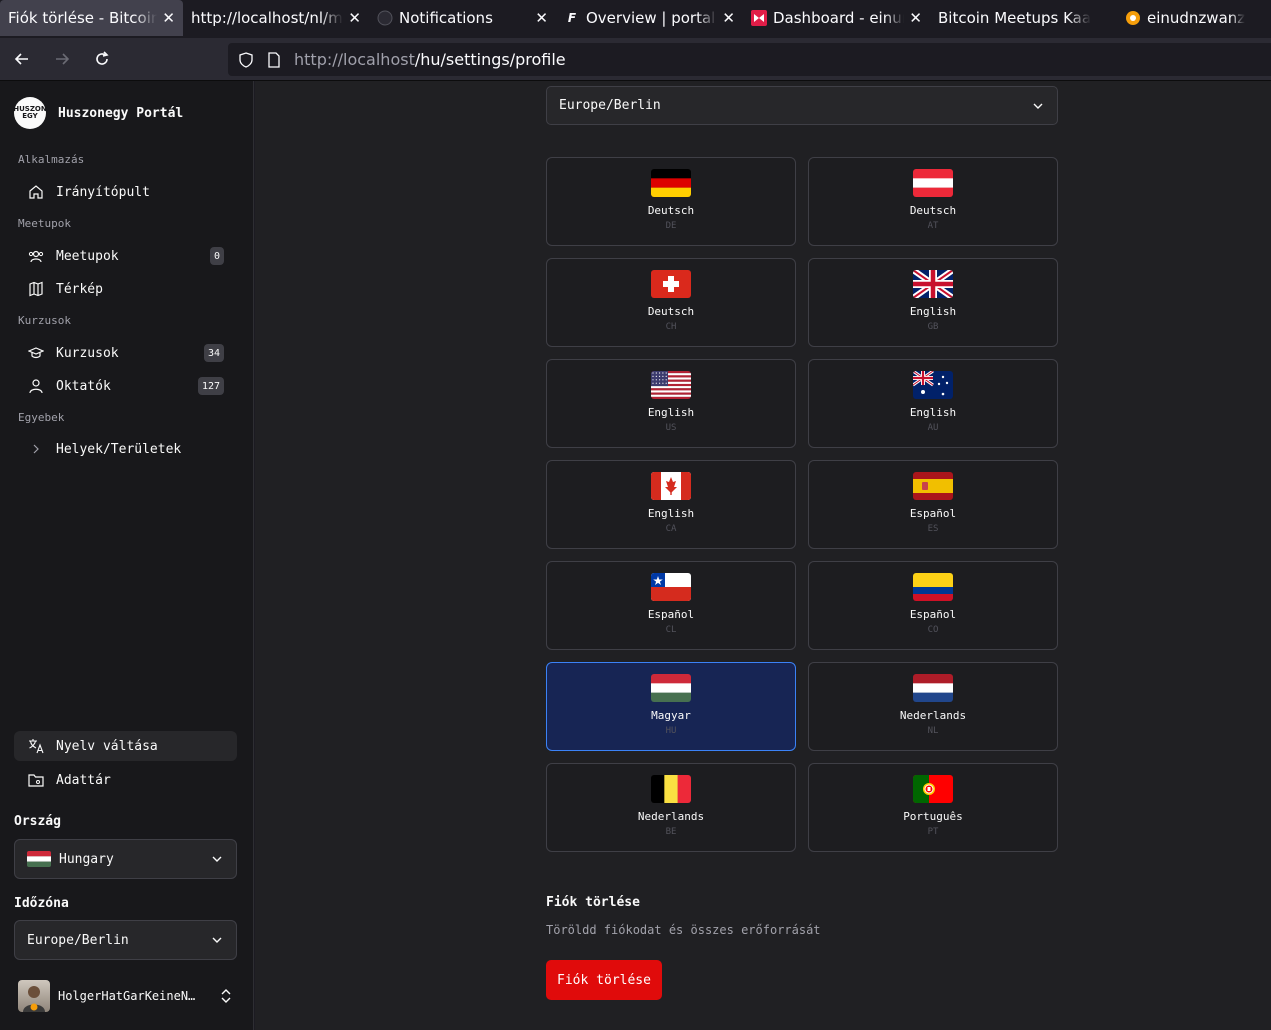 The image size is (1271, 1030). Describe the element at coordinates (125, 780) in the screenshot. I see `sidebar-item-repository: Adattár` at that location.